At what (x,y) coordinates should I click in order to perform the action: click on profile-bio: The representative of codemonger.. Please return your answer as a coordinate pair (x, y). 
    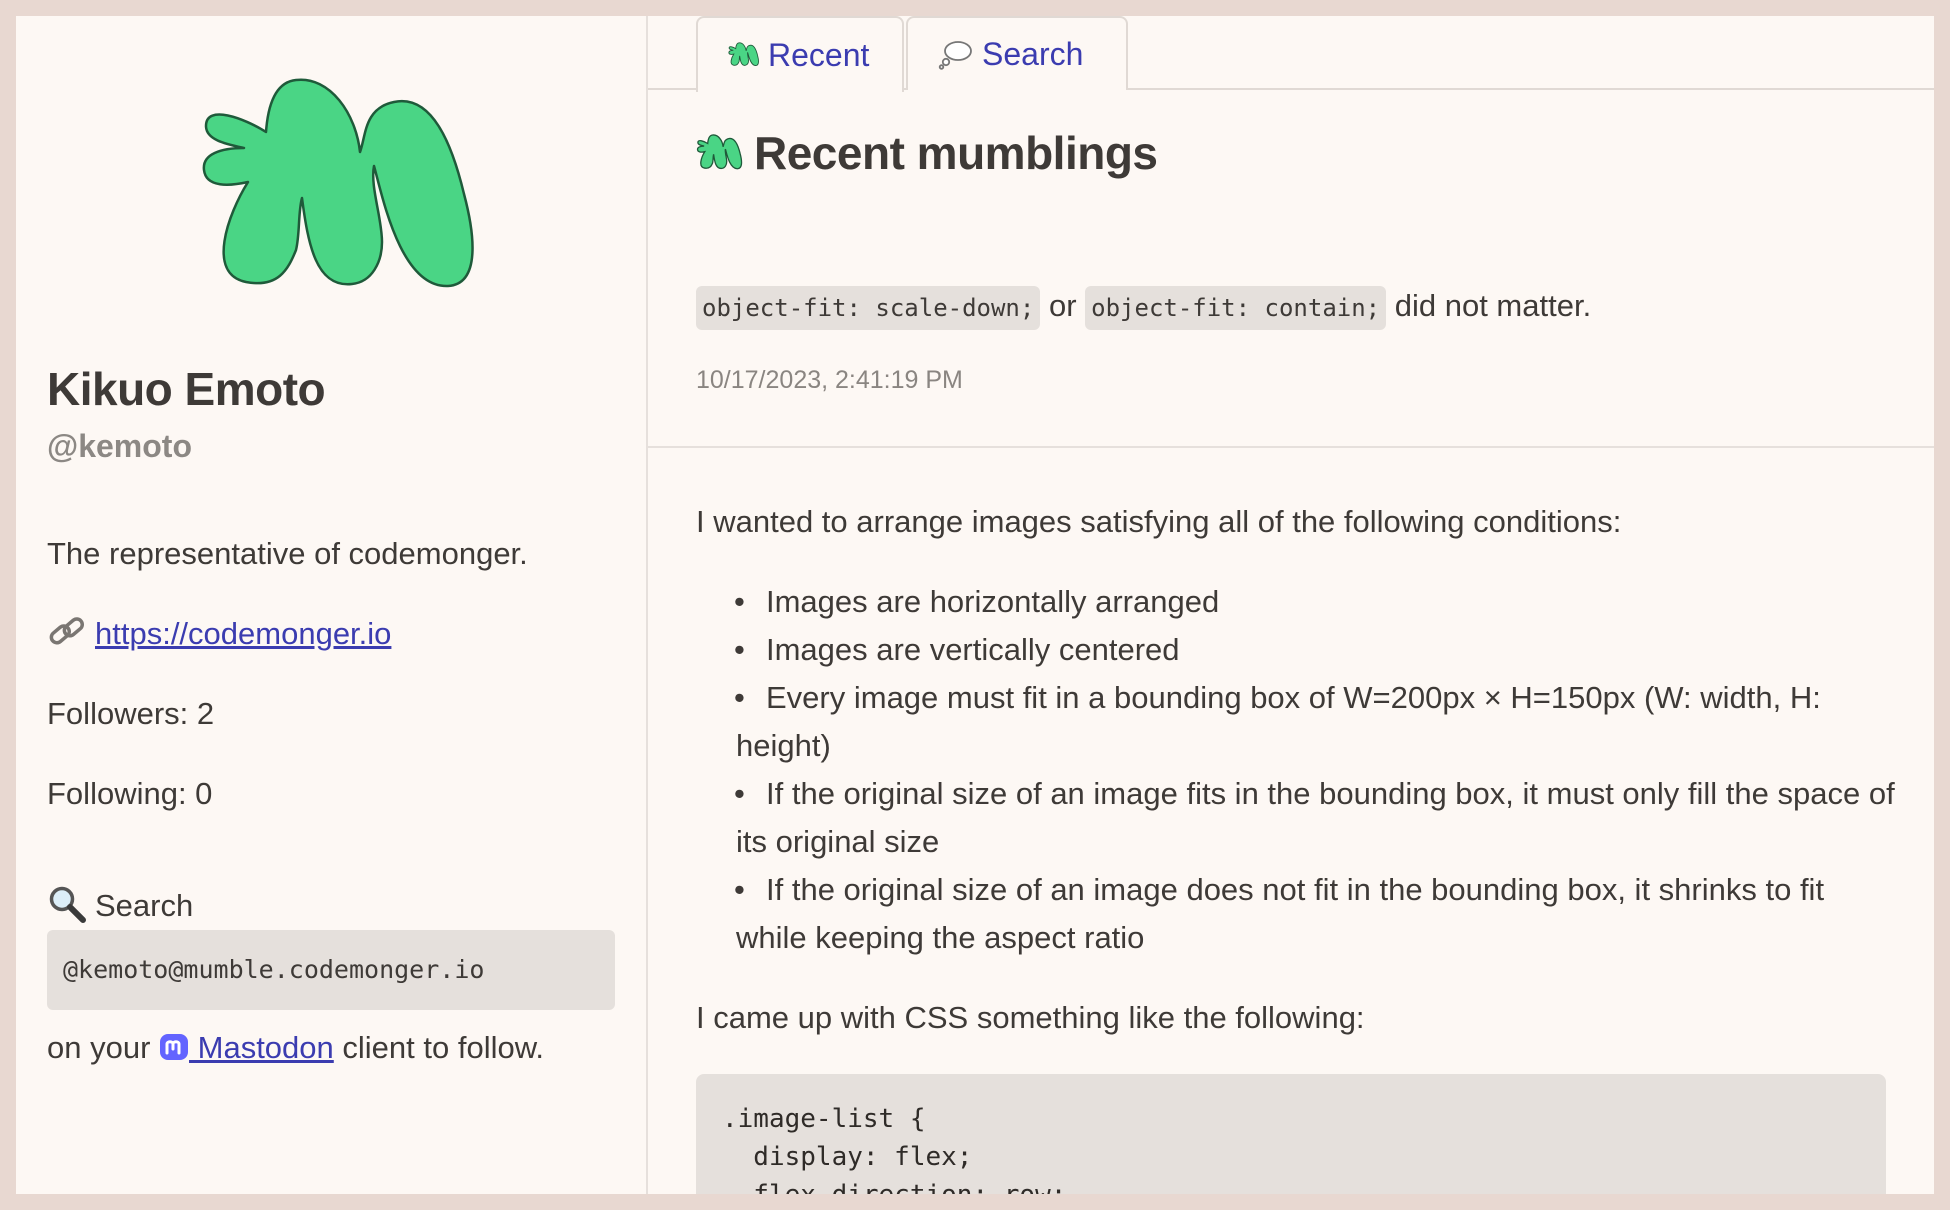
    Looking at the image, I should click on (287, 553).